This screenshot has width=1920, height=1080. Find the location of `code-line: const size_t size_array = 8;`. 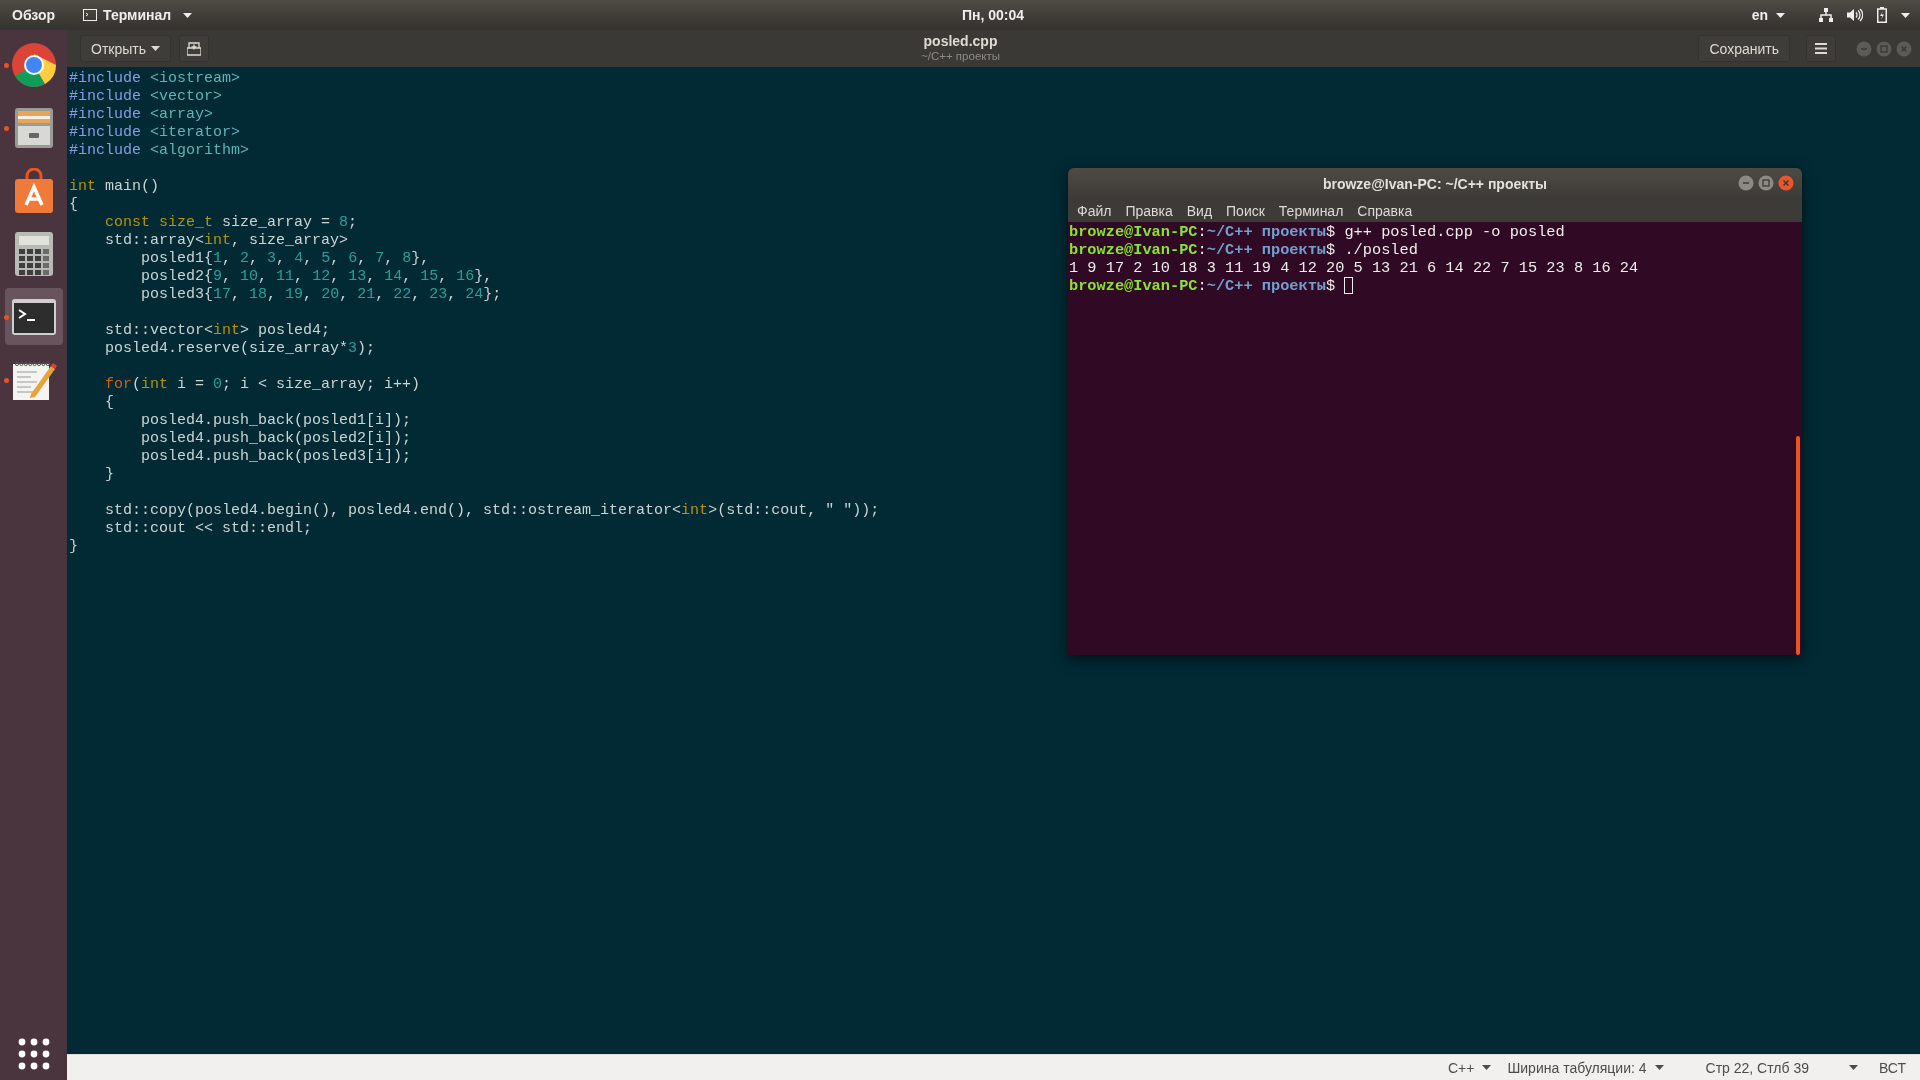

code-line: const size_t size_array = 8; is located at coordinates (231, 223).